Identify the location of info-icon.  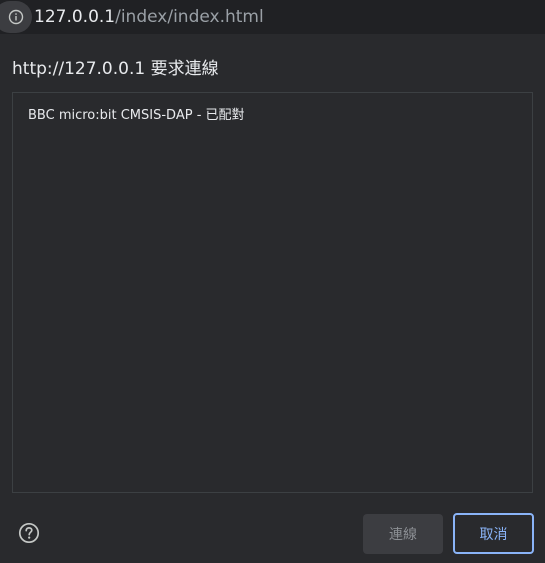
(16, 17).